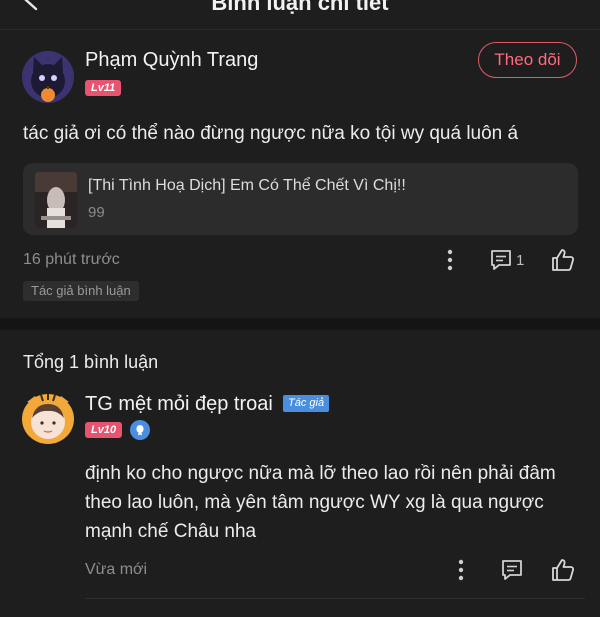  I want to click on reply-avatar, so click(48, 419).